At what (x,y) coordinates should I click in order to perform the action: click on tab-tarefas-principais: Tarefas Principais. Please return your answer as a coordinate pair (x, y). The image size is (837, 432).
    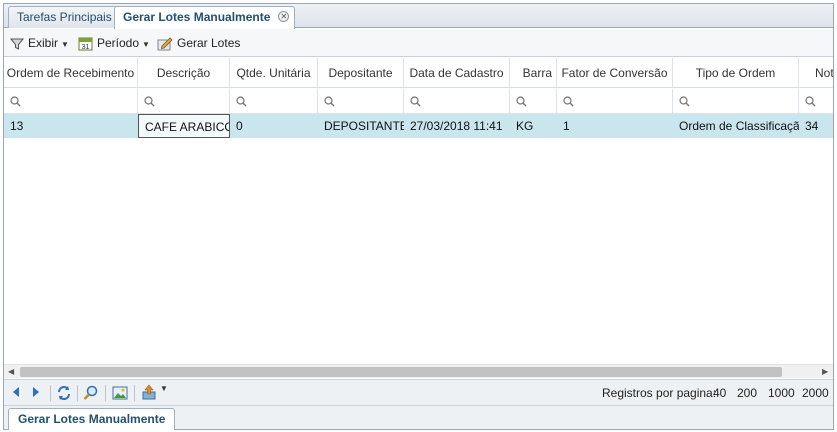
    Looking at the image, I should click on (64, 17).